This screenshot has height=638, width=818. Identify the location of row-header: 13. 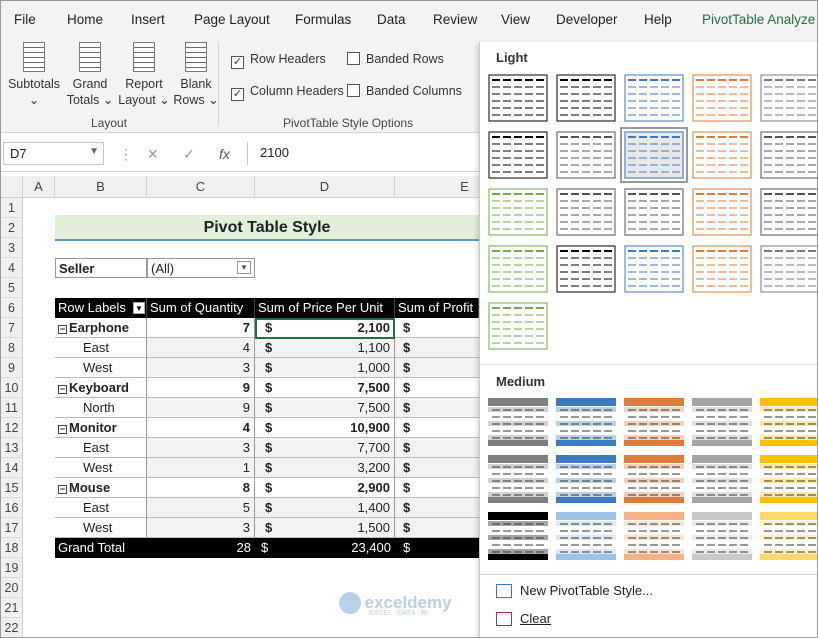
(12, 448).